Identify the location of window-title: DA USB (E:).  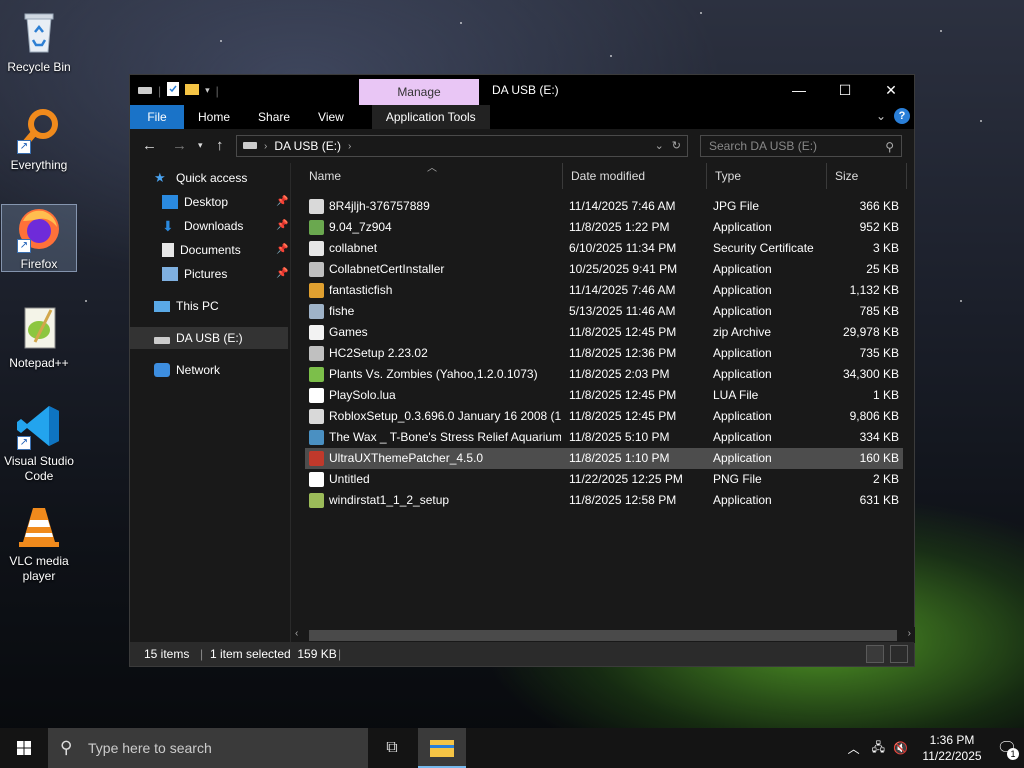
(525, 90).